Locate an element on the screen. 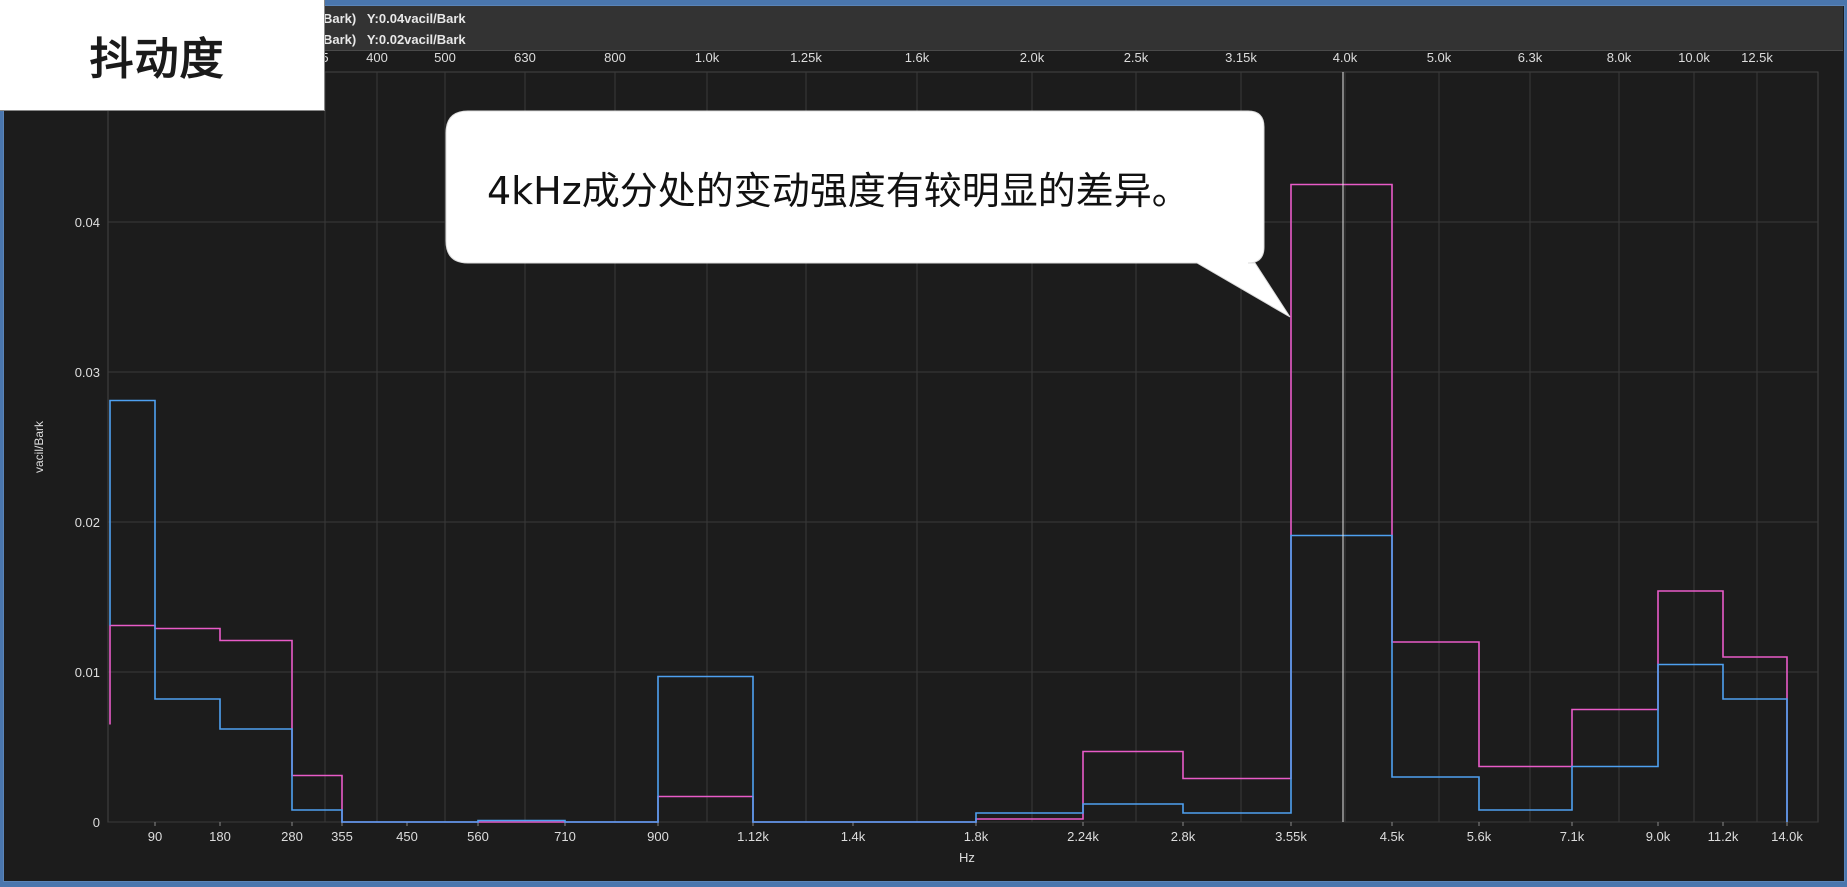 Image resolution: width=1847 pixels, height=887 pixels. callout-bubble is located at coordinates (868, 214).